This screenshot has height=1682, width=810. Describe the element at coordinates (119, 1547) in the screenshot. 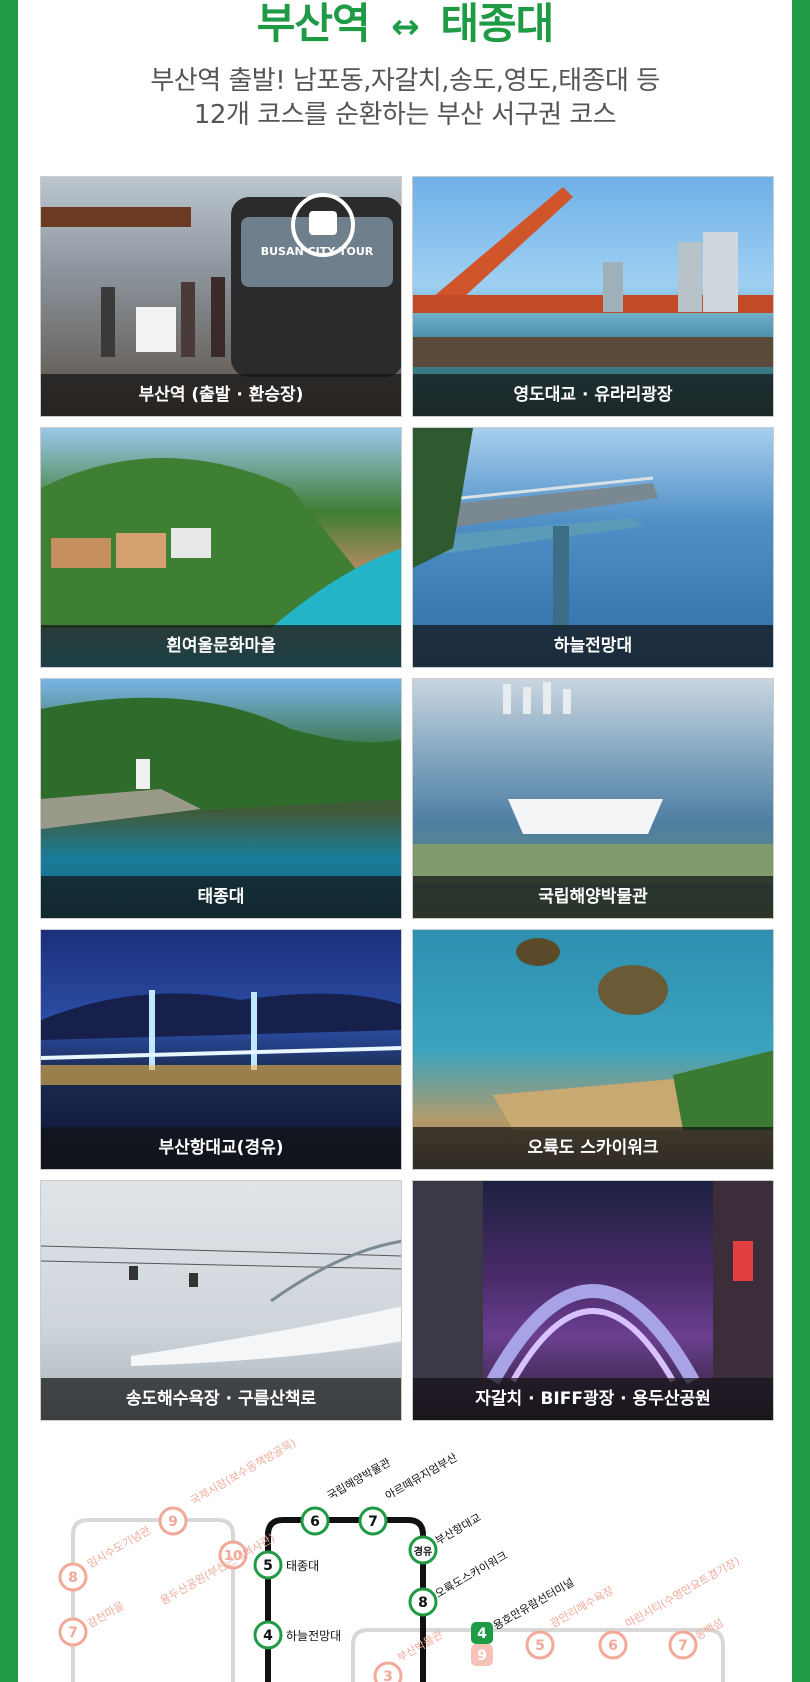

I see `svg-text: 임시수도기념관` at that location.